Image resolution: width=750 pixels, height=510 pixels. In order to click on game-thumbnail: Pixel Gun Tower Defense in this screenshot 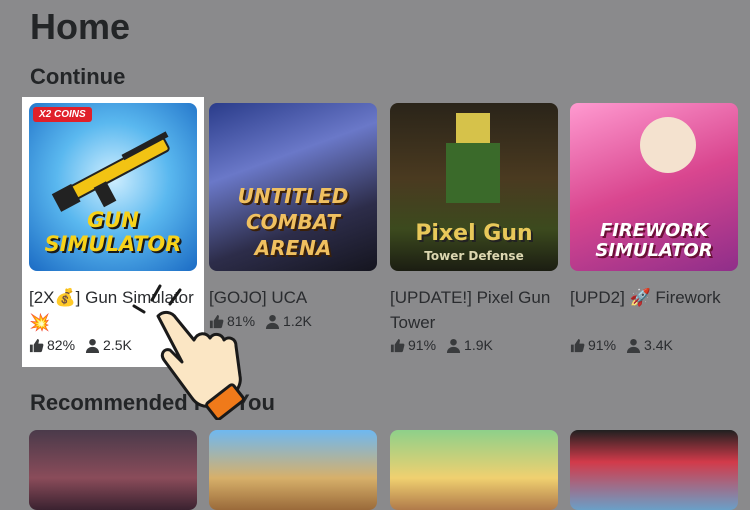, I will do `click(474, 187)`.